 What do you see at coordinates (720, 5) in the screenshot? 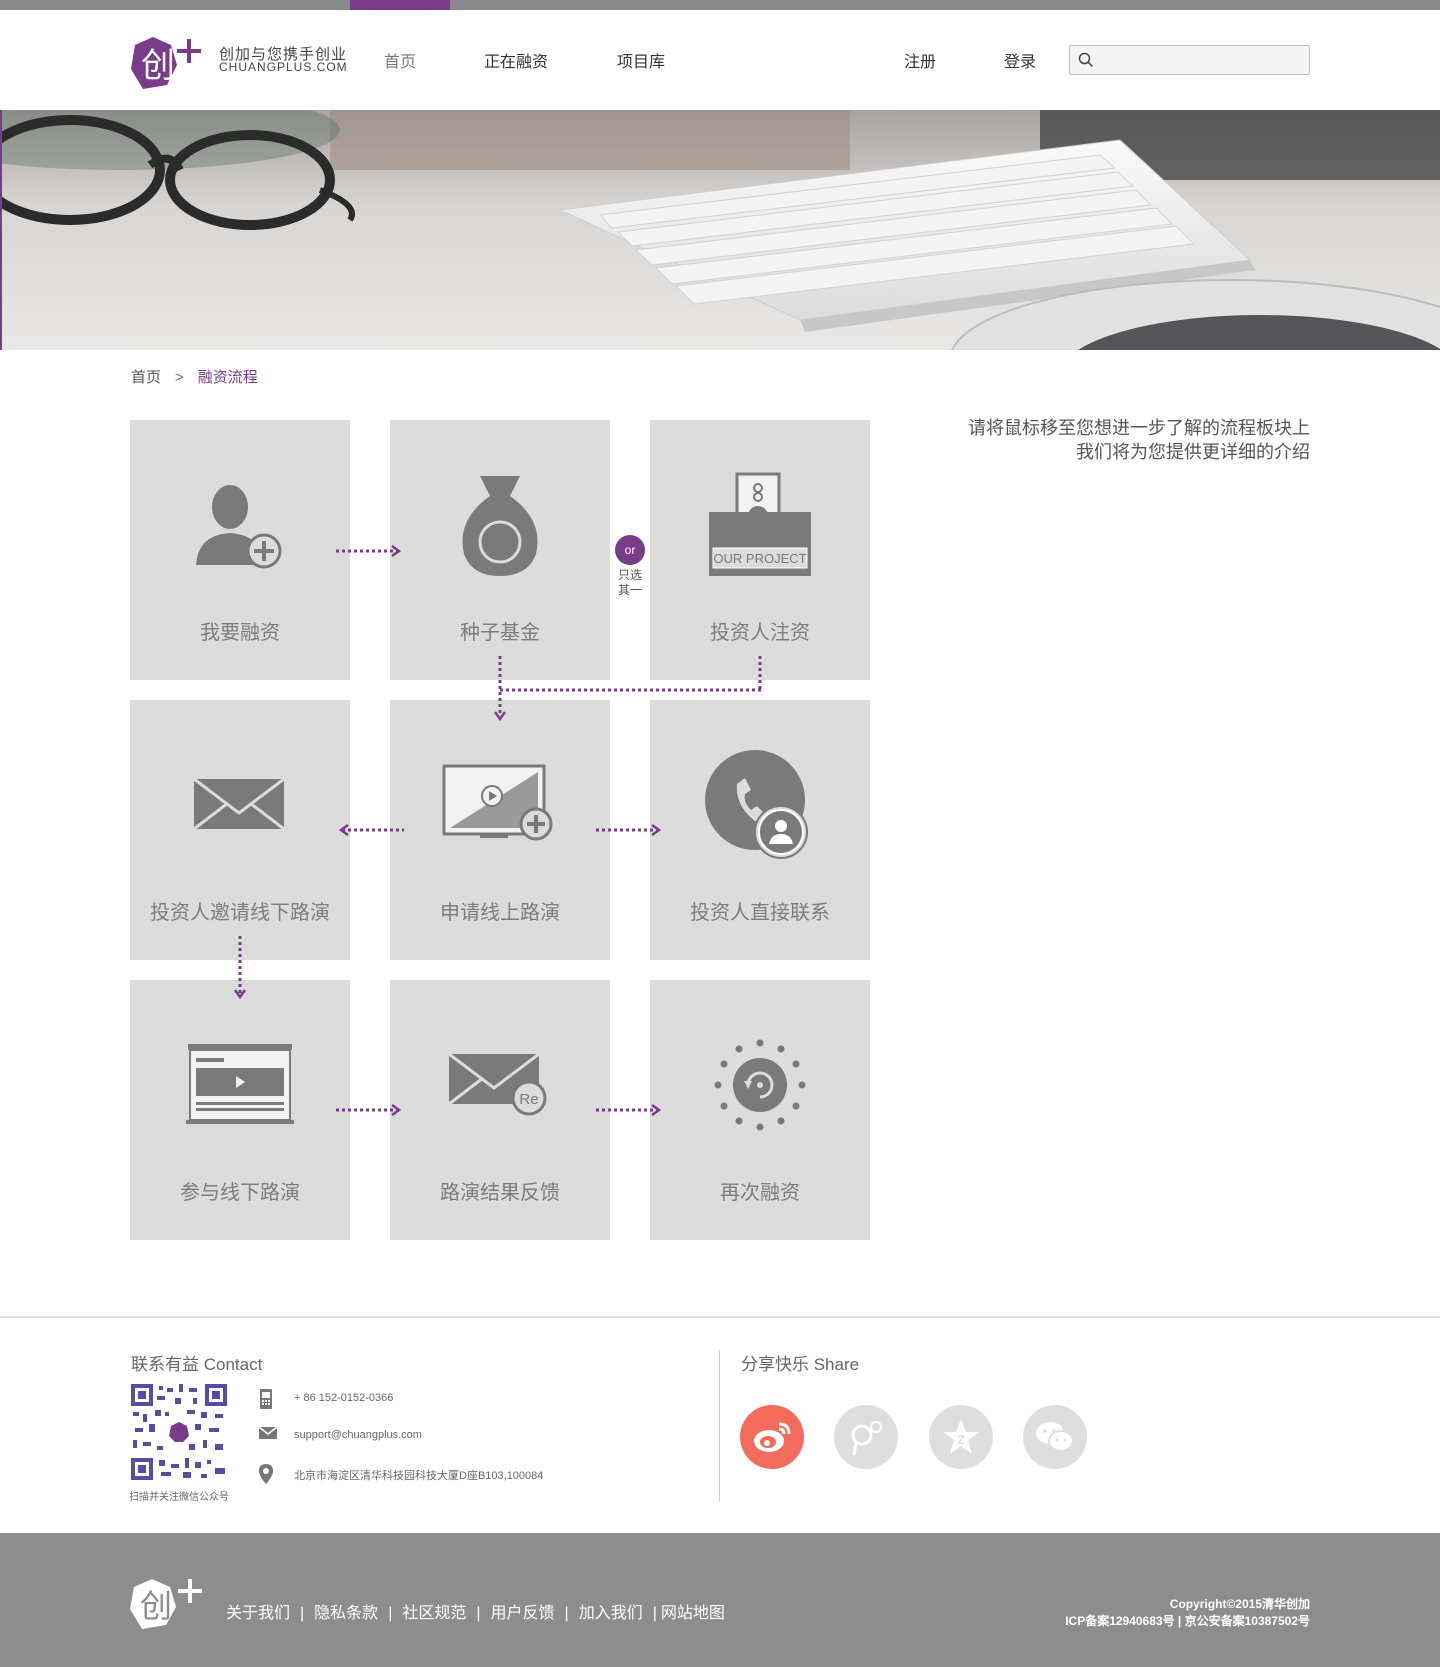
I see `top-accent-bar` at bounding box center [720, 5].